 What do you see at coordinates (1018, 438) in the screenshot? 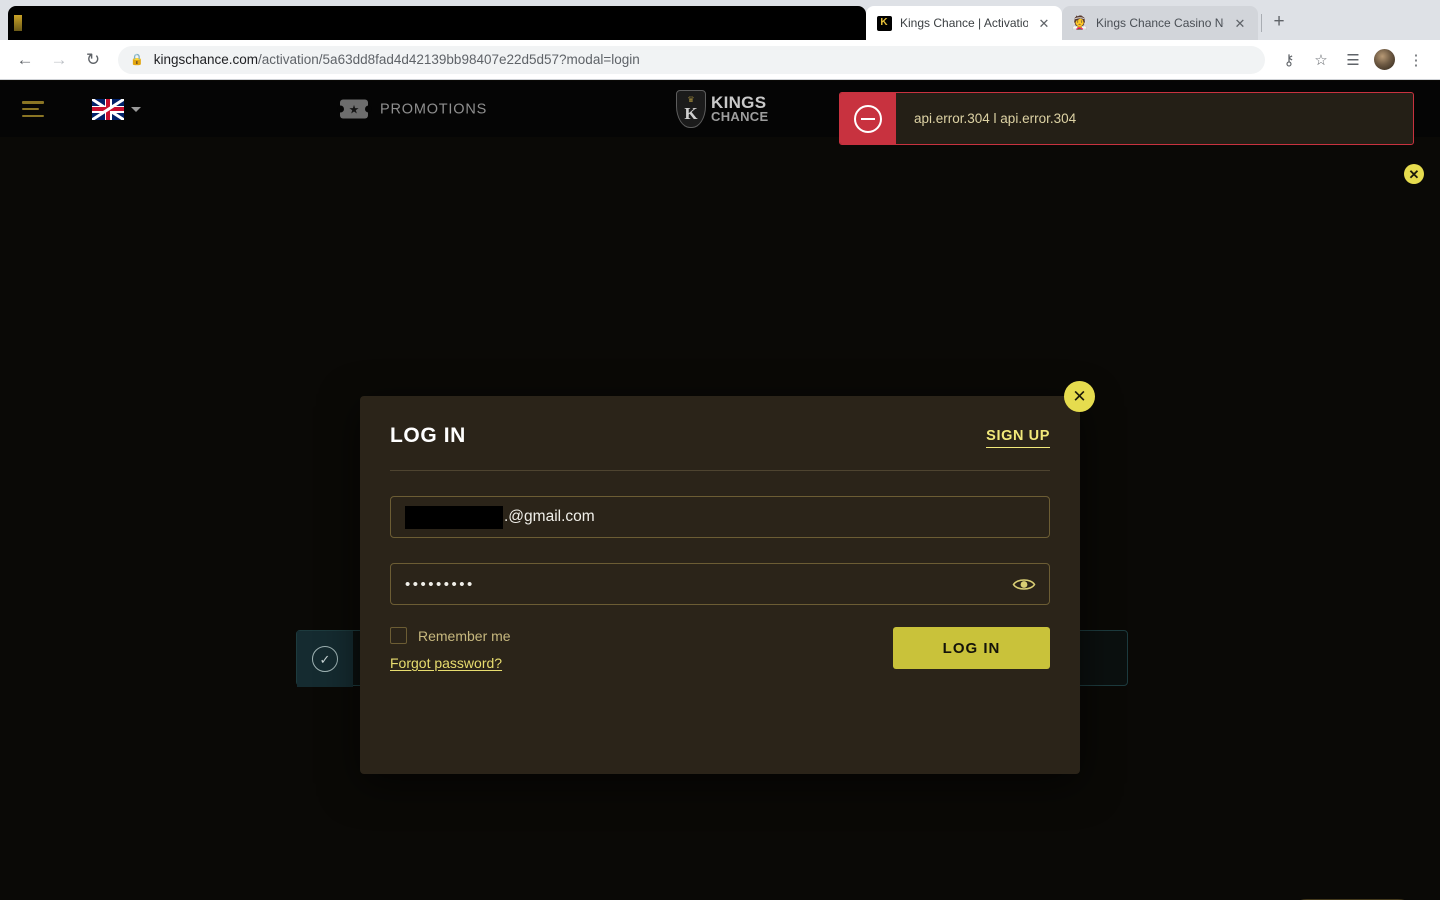
I see `sign-up-link: SIGN UP` at bounding box center [1018, 438].